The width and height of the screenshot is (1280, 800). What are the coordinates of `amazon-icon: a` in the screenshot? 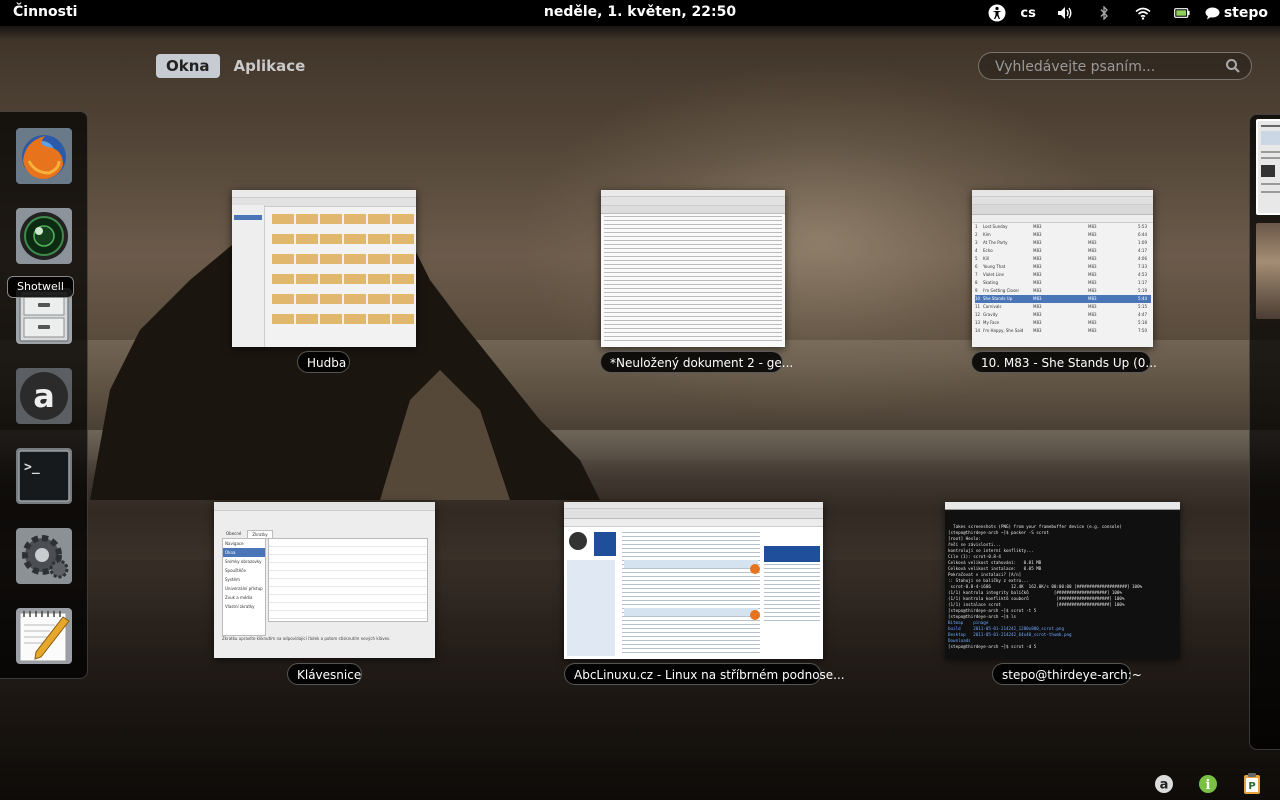 It's located at (44, 396).